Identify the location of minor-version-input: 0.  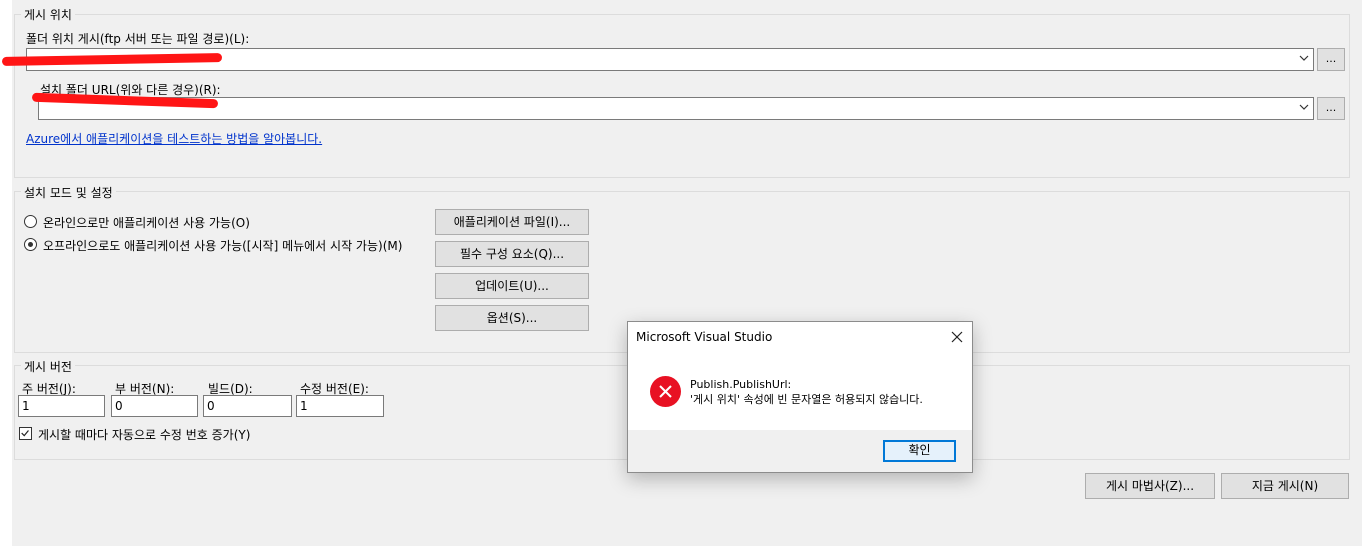
(154, 406).